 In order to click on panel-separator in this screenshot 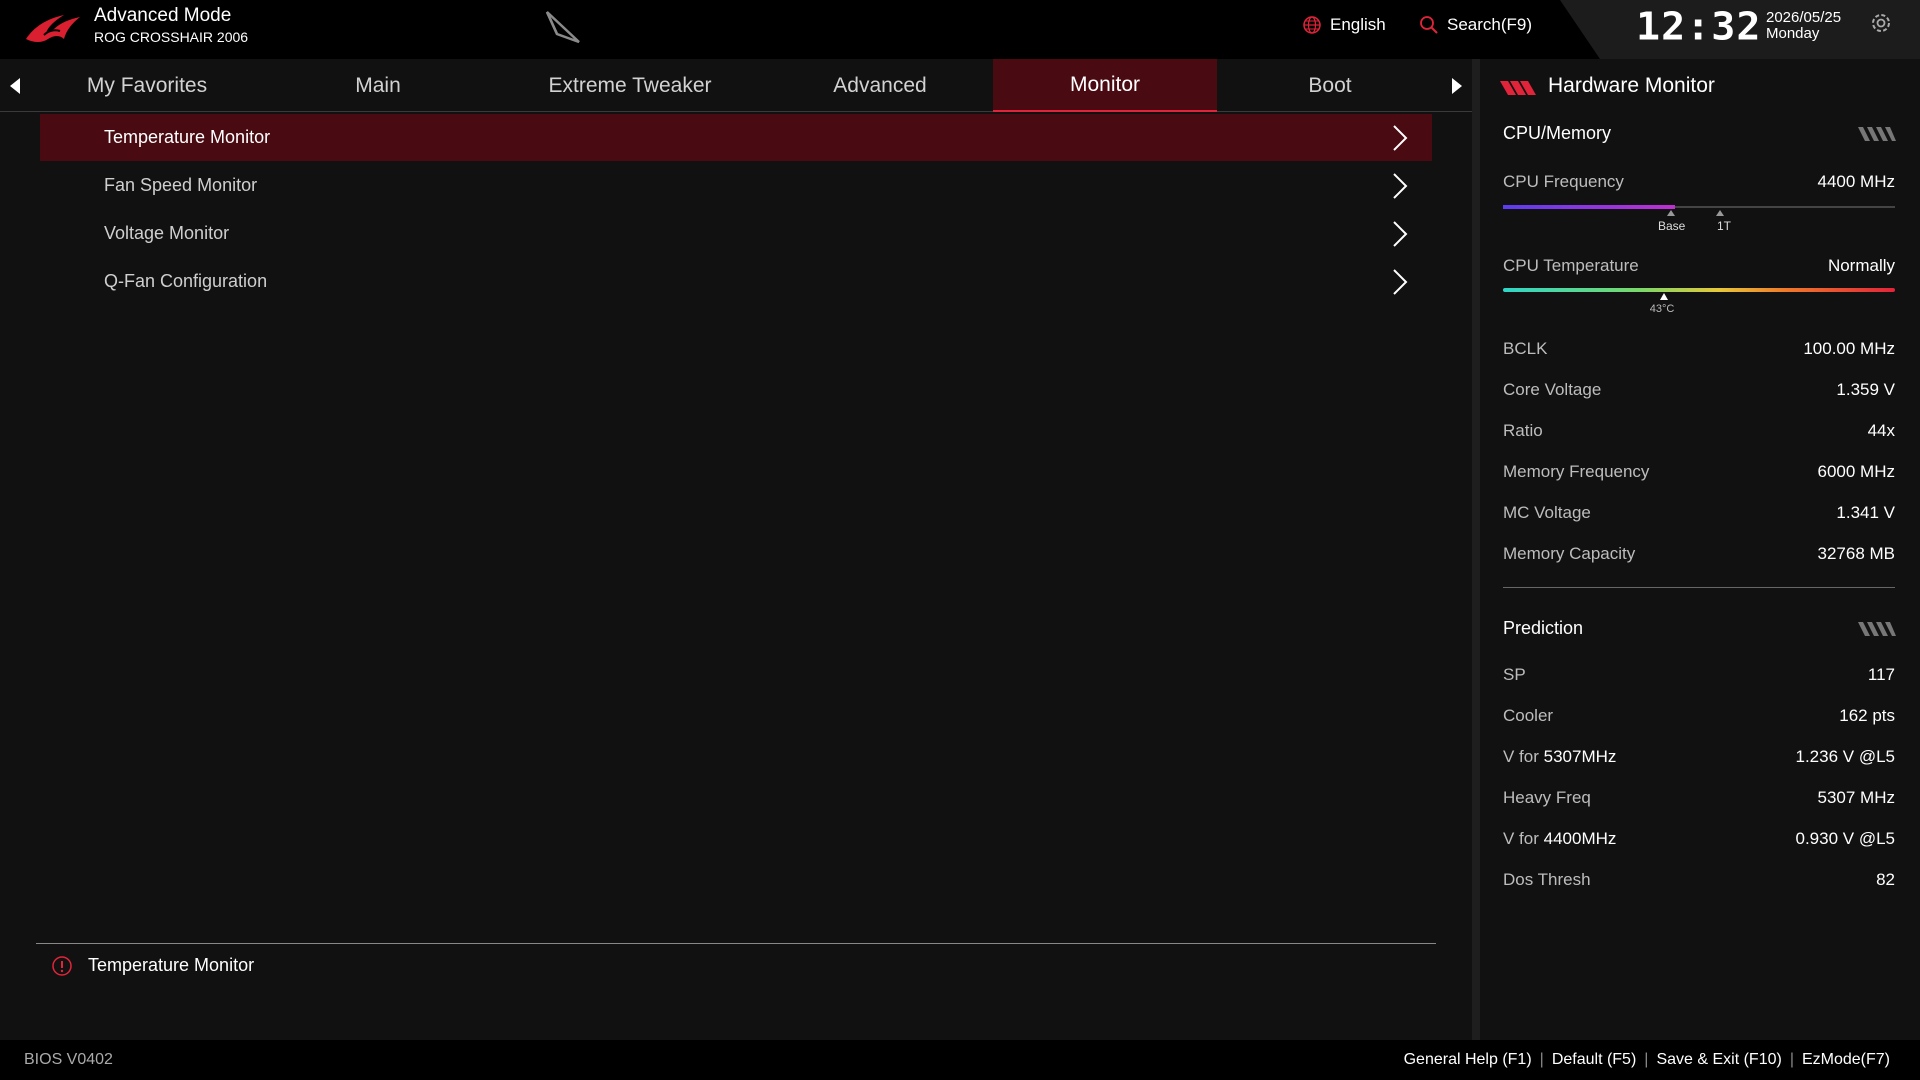, I will do `click(1476, 549)`.